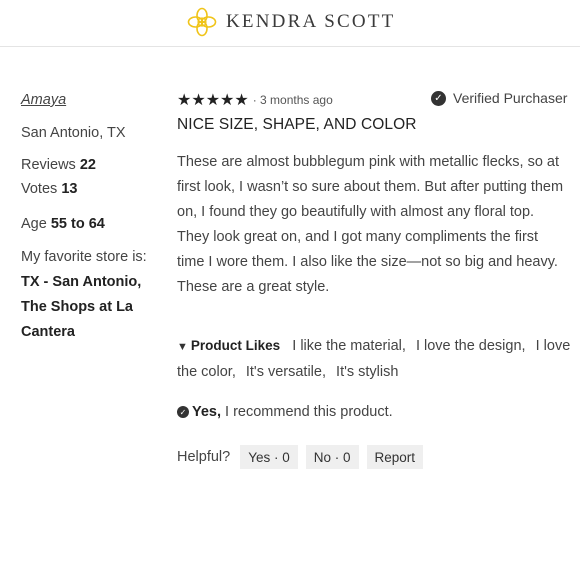 This screenshot has width=580, height=580. I want to click on reviewer-name-link: Amaya, so click(91, 100).